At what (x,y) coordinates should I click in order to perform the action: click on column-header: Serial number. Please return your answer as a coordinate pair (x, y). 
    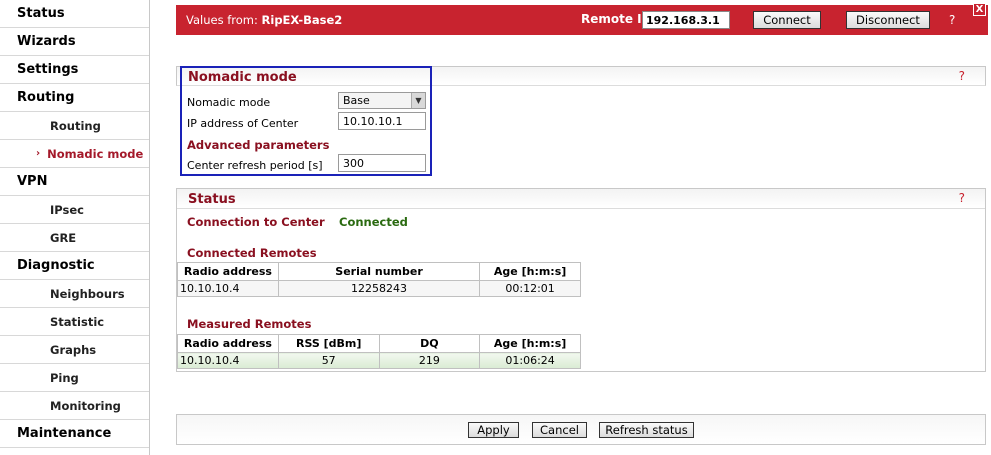
    Looking at the image, I should click on (379, 271).